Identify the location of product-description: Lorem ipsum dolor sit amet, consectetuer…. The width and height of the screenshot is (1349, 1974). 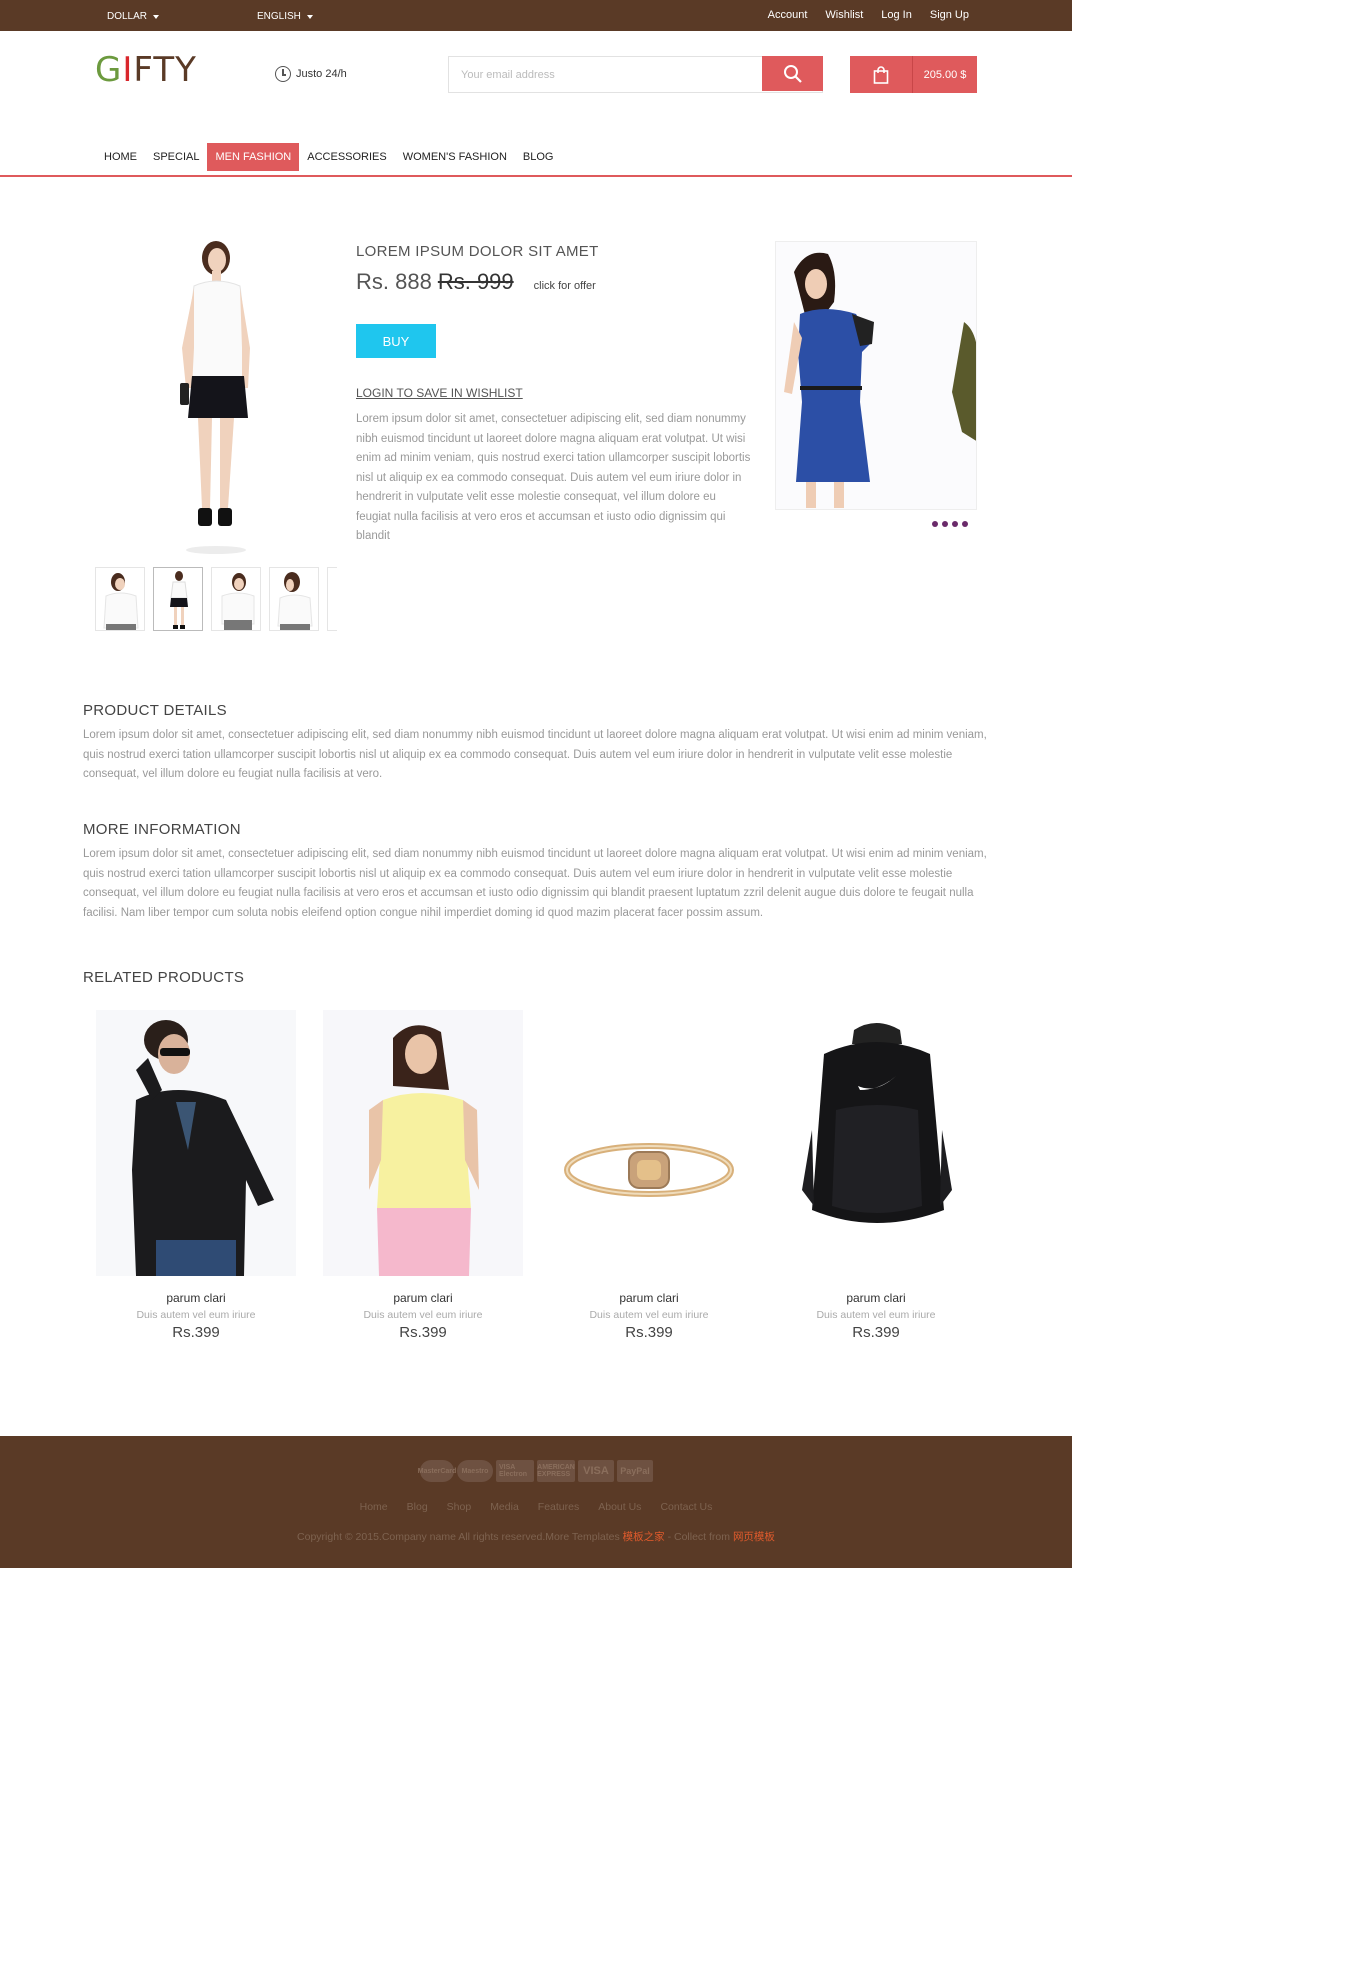
(553, 477).